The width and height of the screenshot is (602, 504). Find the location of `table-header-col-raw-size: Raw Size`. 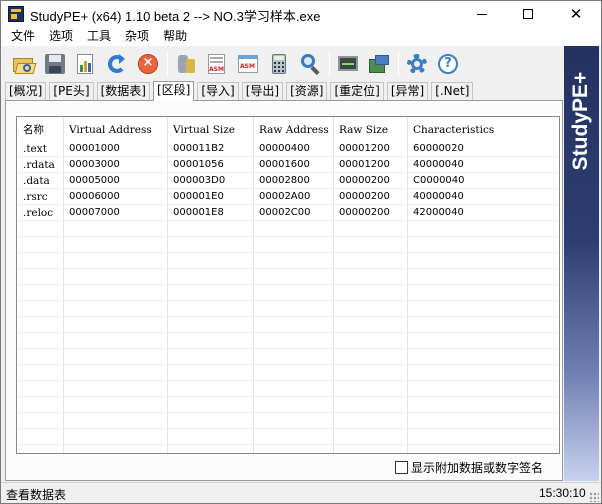

table-header-col-raw-size: Raw Size is located at coordinates (361, 130).